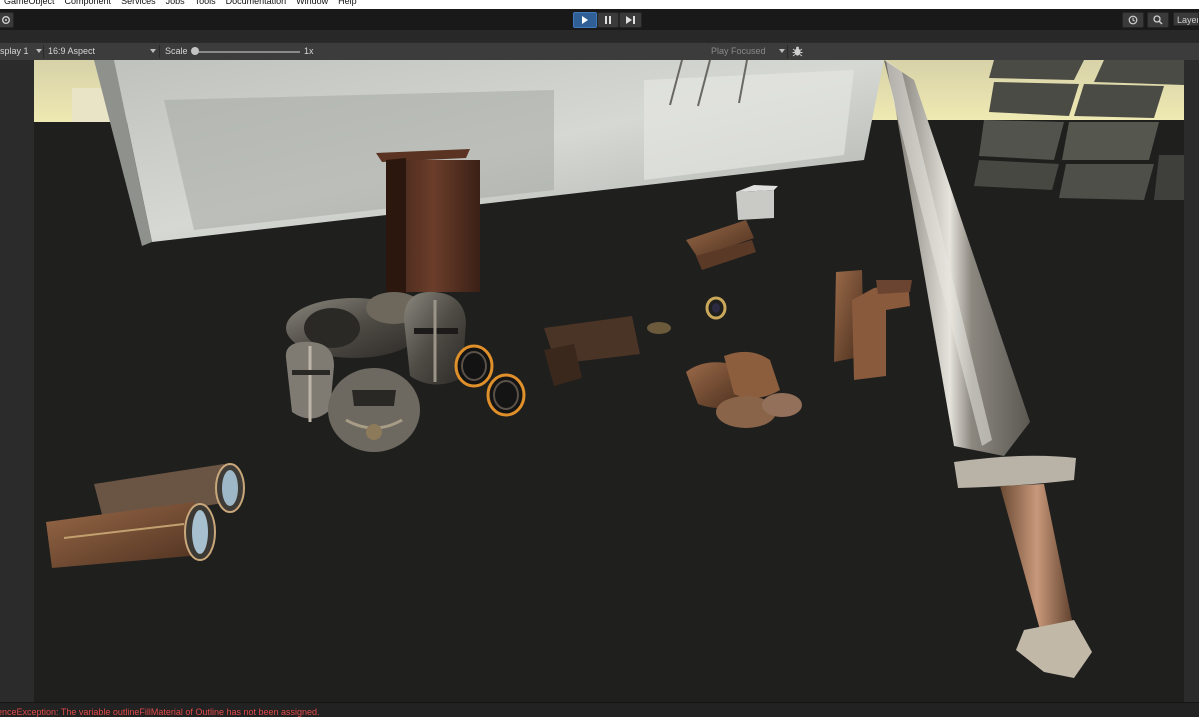 The image size is (1199, 717). I want to click on menu-tools: Tools, so click(208, 4).